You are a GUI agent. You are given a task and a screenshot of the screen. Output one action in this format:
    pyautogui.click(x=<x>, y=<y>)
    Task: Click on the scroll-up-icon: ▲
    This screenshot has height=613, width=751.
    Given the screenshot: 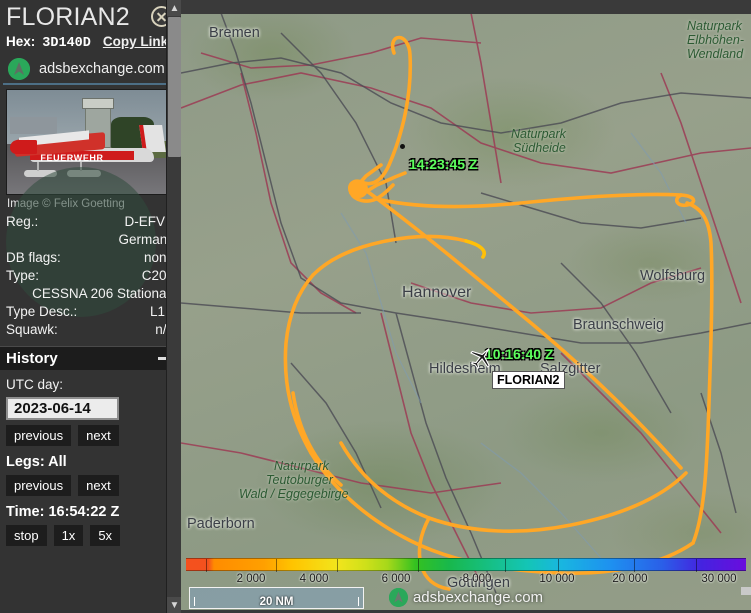 What is the action you would take?
    pyautogui.click(x=174, y=8)
    